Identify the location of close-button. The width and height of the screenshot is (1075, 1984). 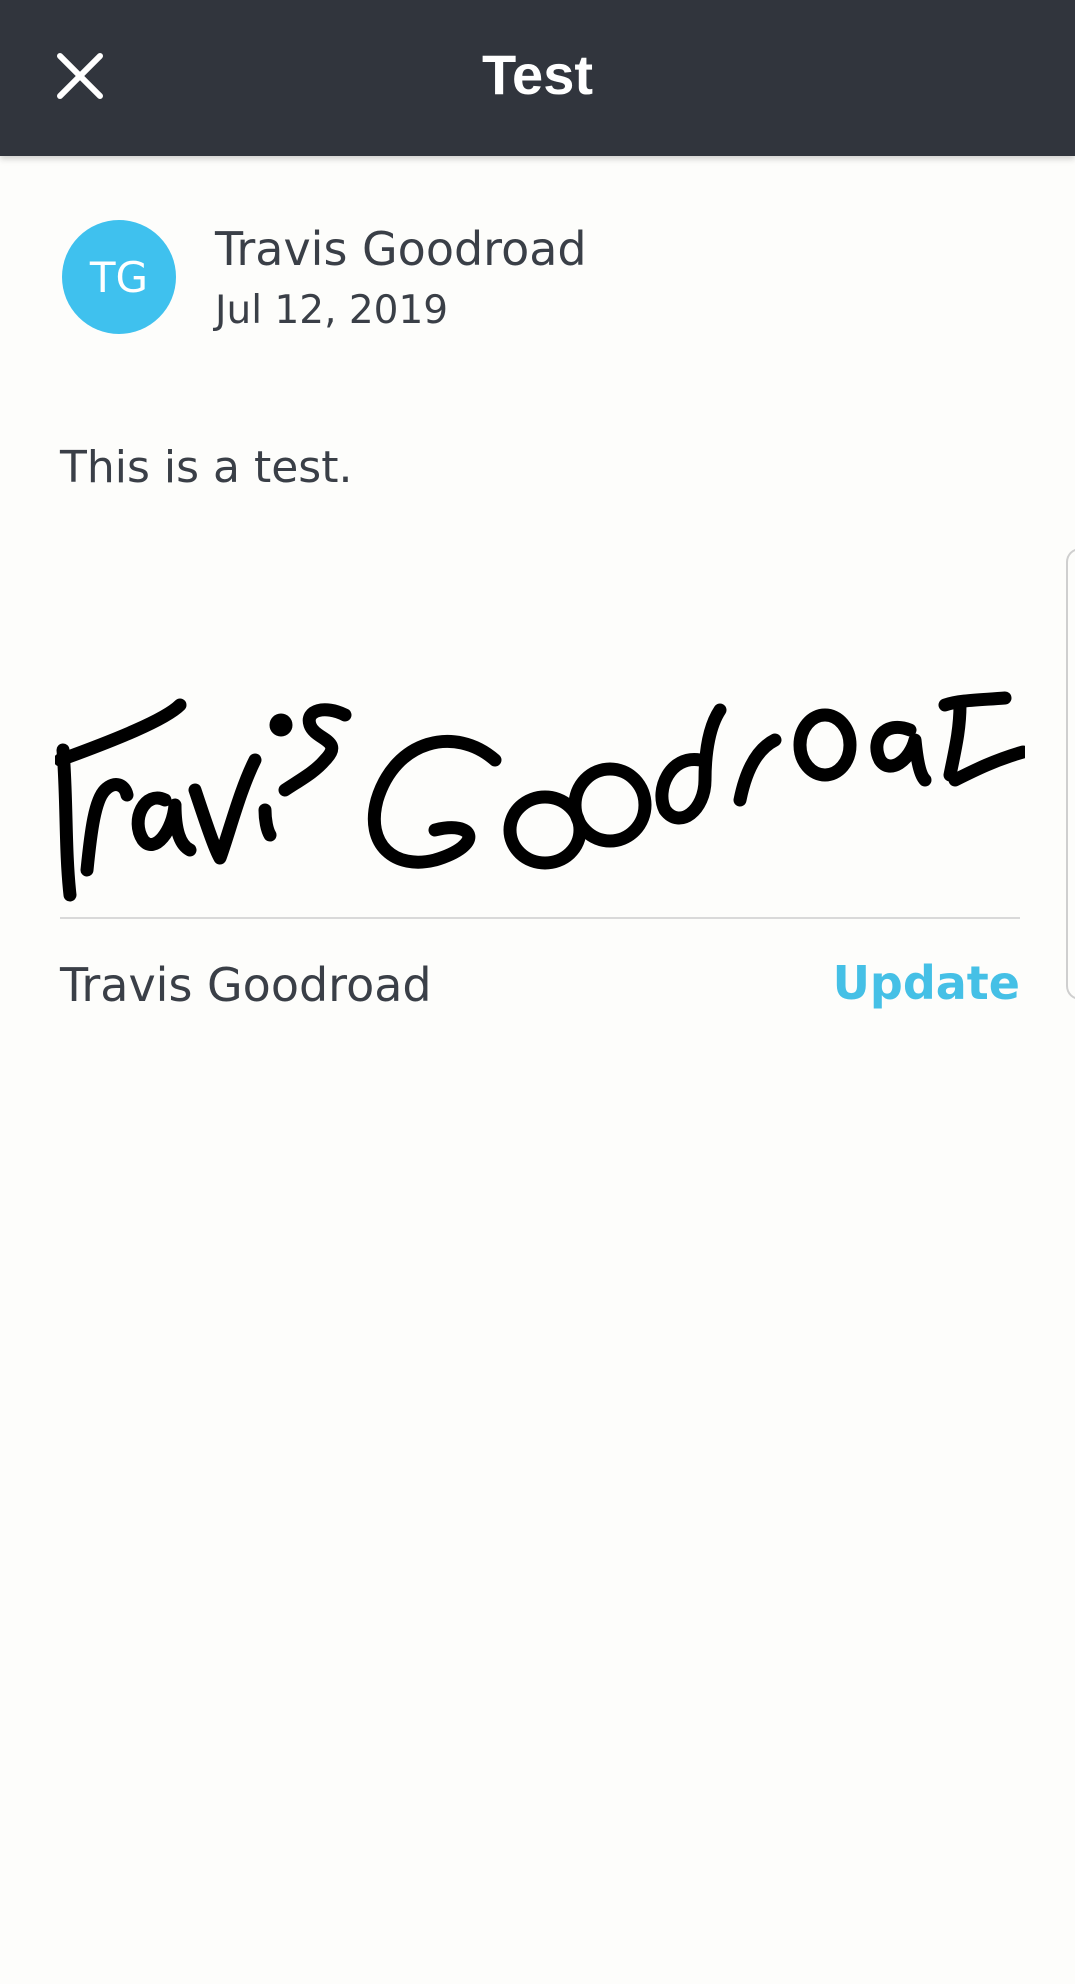
(80, 76).